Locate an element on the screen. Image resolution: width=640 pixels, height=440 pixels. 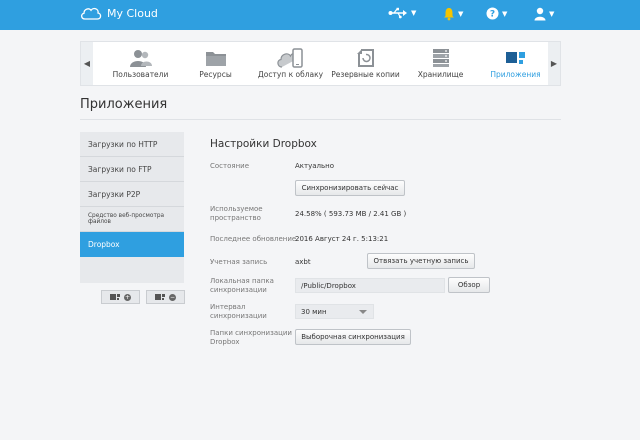
backup-icon is located at coordinates (365, 58).